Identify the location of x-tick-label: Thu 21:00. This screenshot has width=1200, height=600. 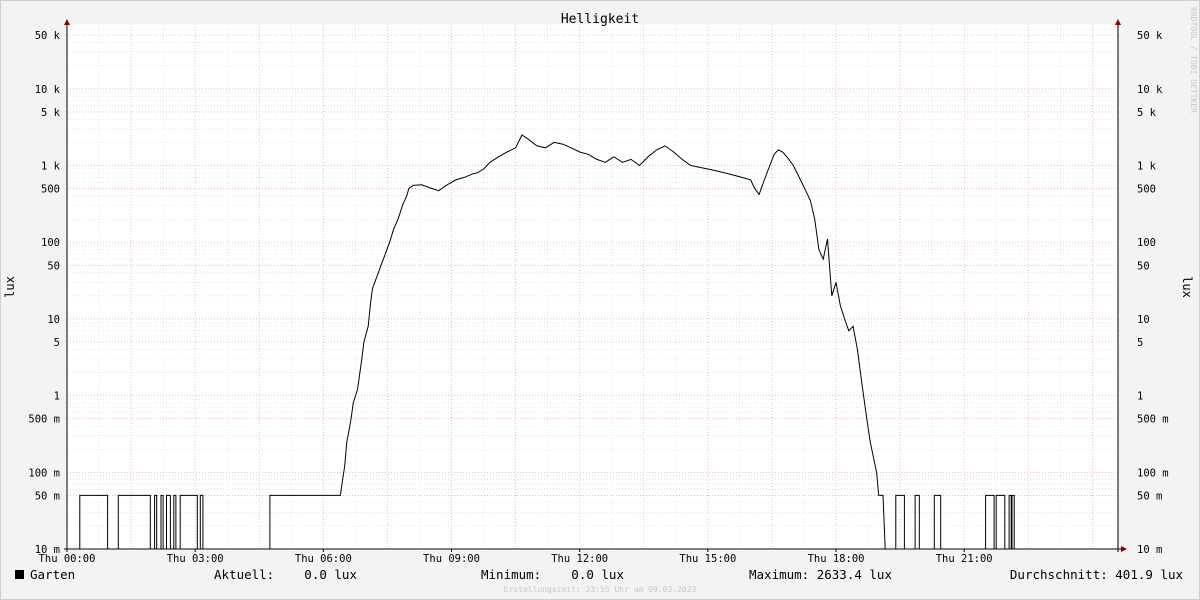
(964, 559).